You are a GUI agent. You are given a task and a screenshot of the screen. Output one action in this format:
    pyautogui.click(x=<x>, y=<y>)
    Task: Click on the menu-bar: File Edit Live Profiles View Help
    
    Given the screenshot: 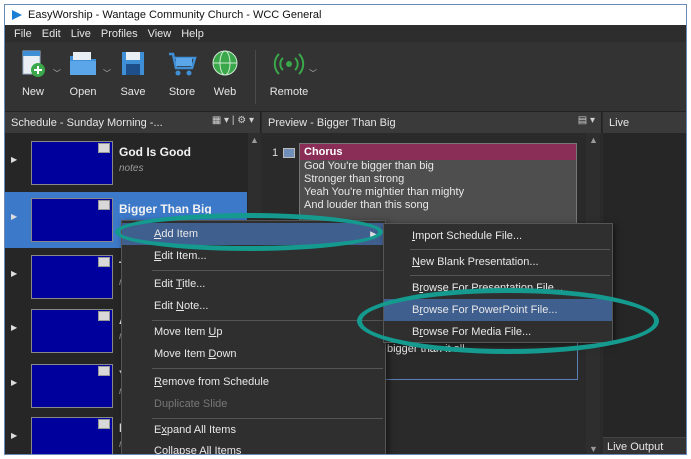 What is the action you would take?
    pyautogui.click(x=345, y=33)
    